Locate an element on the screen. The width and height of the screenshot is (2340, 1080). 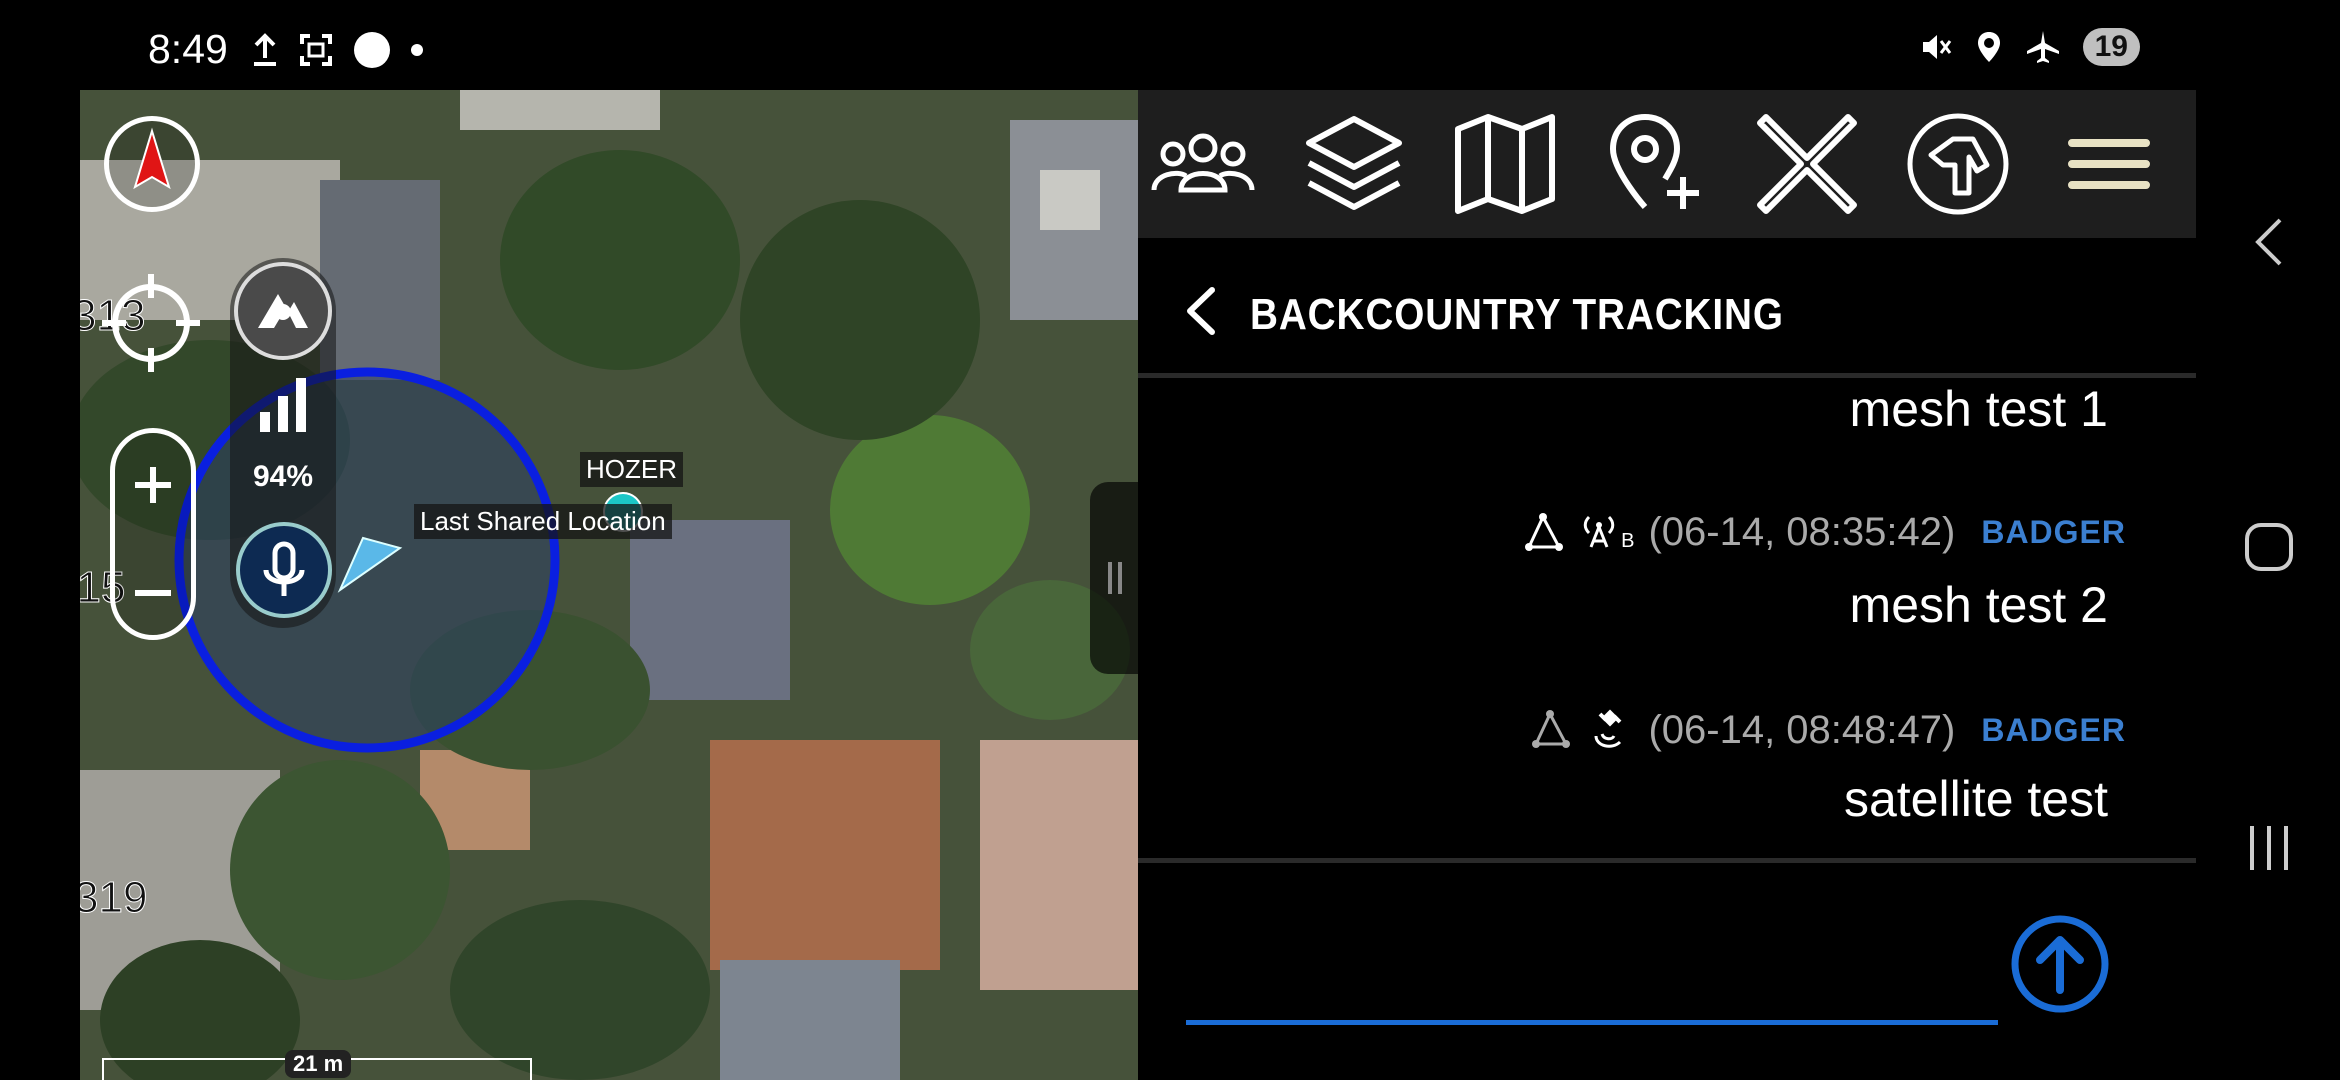
drag-handle-icon is located at coordinates (1115, 578).